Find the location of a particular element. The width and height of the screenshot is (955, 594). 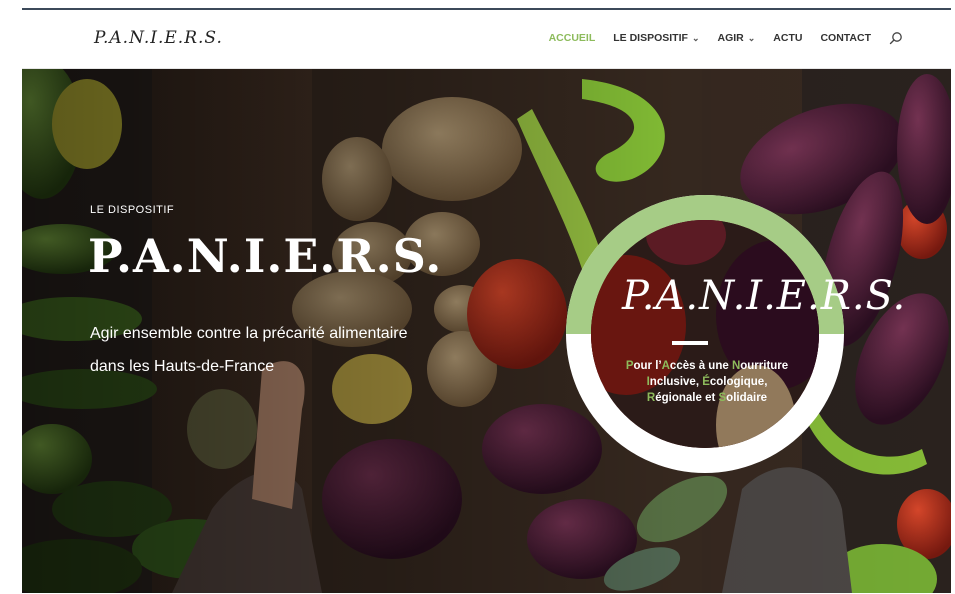

hero-subtitle-line-2: dans les Hauts-de-France is located at coordinates (182, 366).